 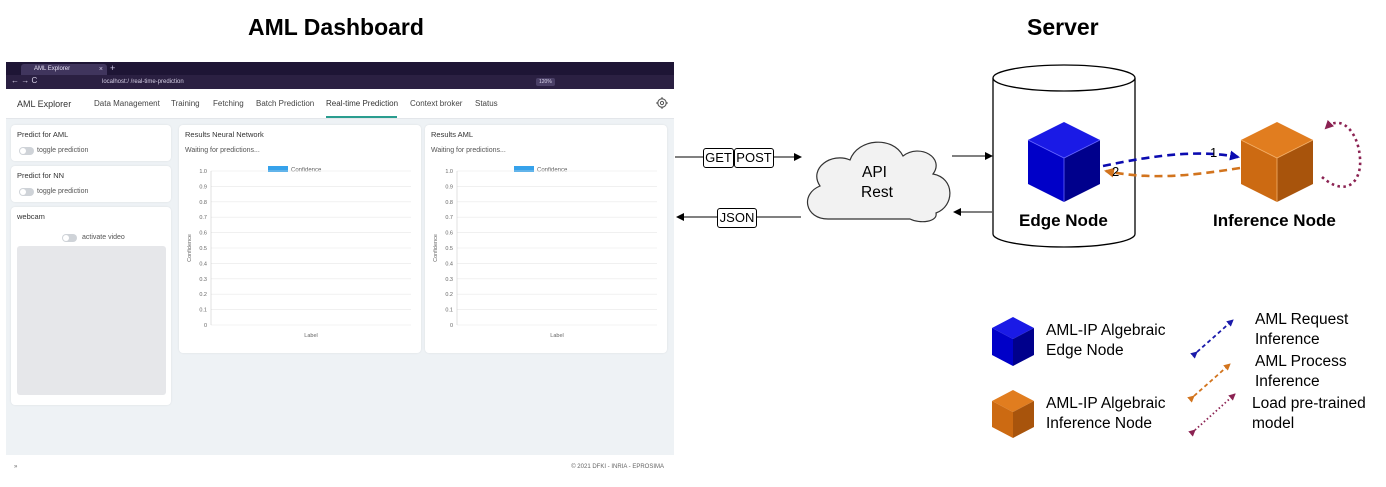 What do you see at coordinates (190, 248) in the screenshot?
I see `nn-chart-ylabel: Confidence` at bounding box center [190, 248].